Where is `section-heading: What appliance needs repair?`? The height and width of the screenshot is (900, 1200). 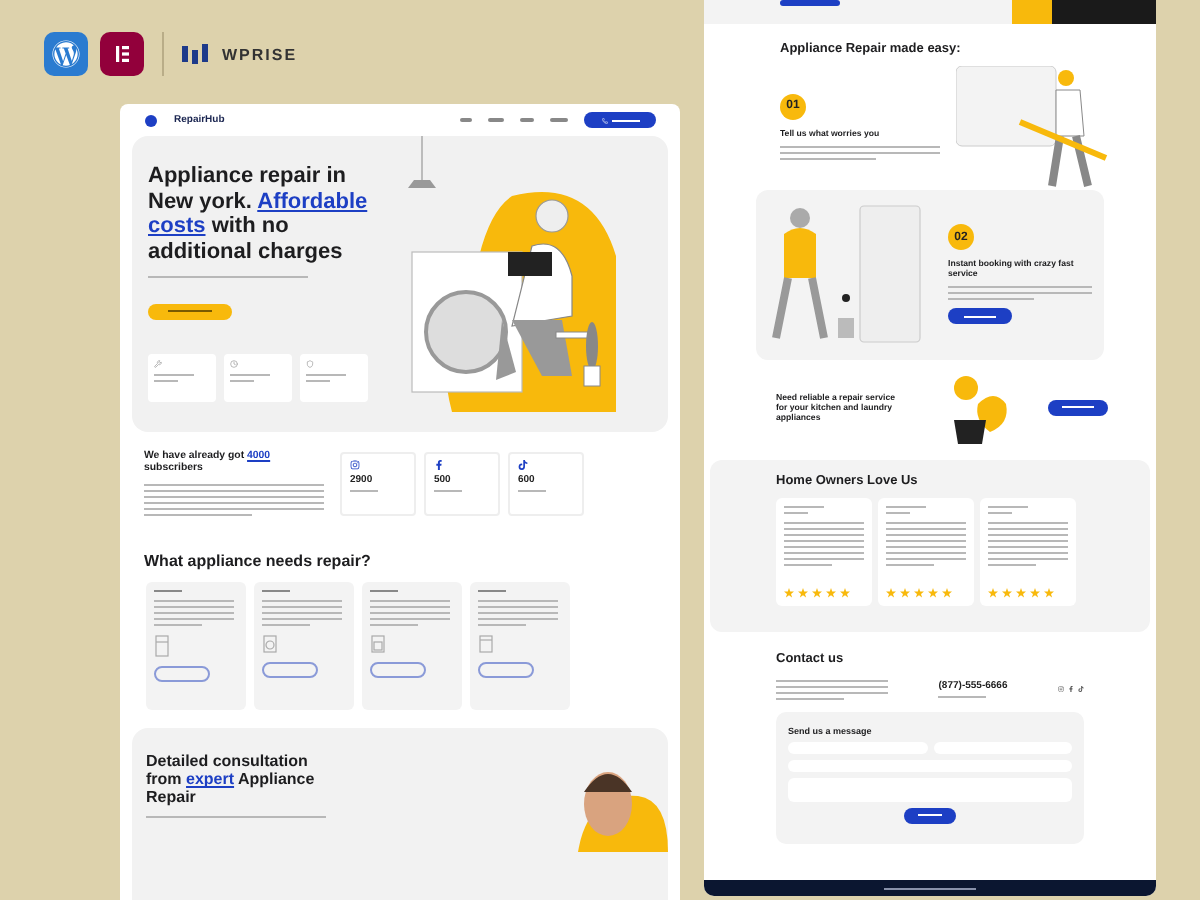 section-heading: What appliance needs repair? is located at coordinates (257, 562).